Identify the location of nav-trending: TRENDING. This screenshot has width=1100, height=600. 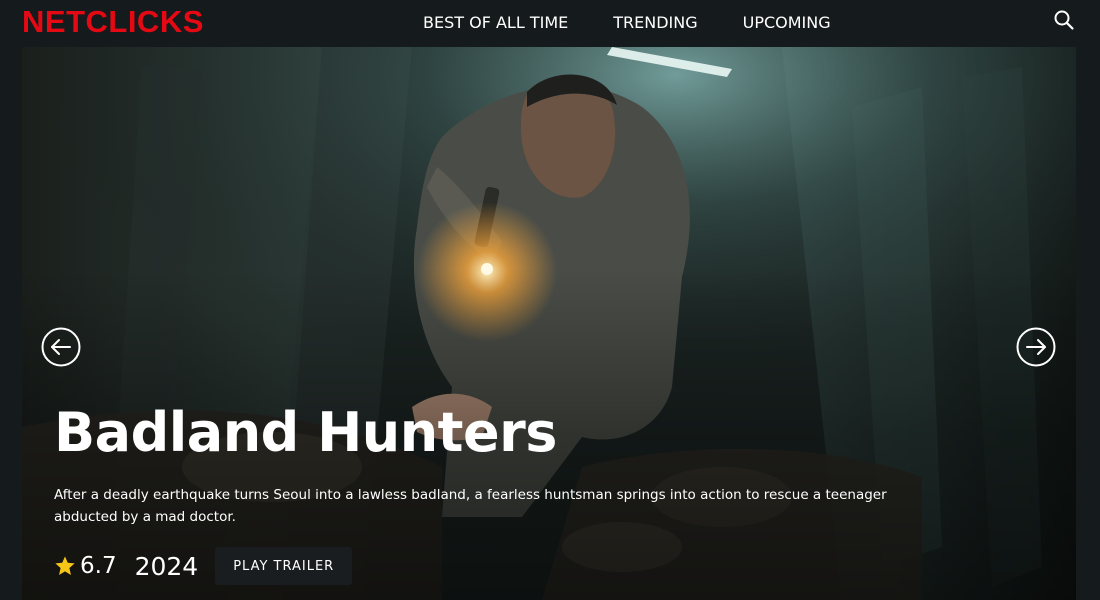
(655, 23).